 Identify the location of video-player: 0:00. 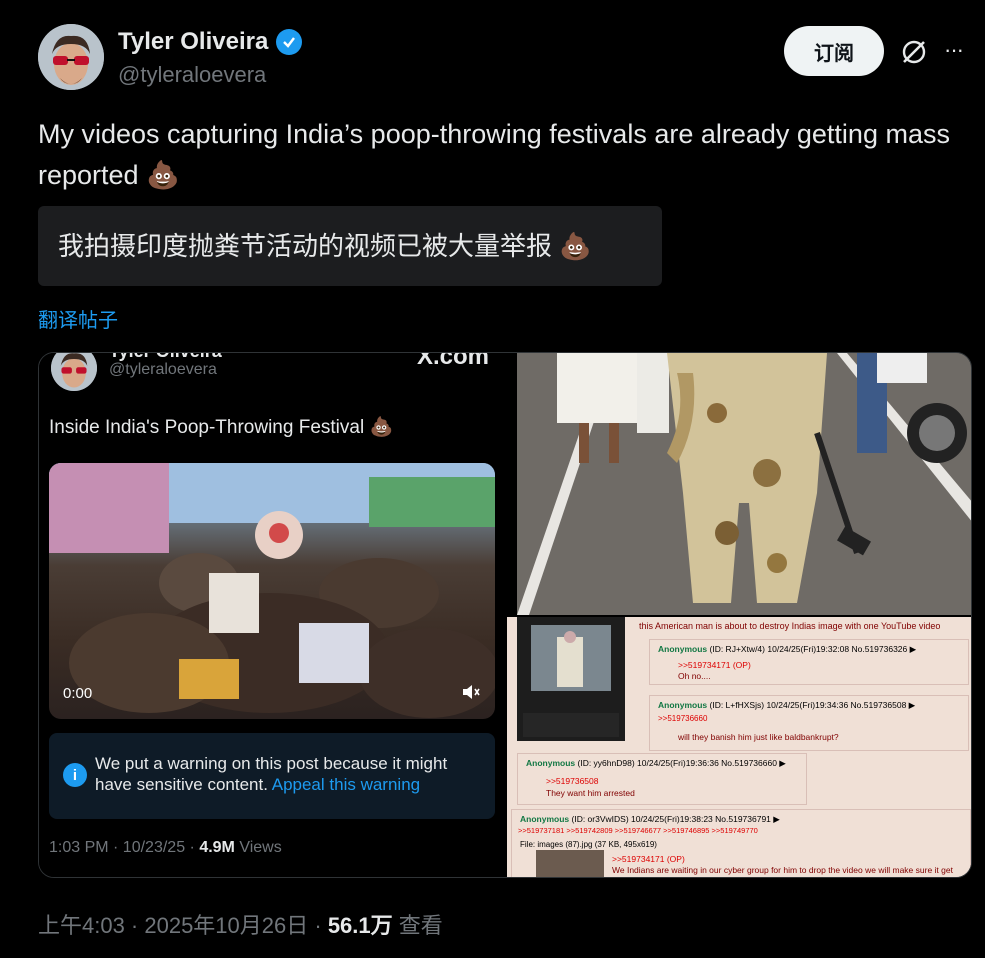
(272, 591).